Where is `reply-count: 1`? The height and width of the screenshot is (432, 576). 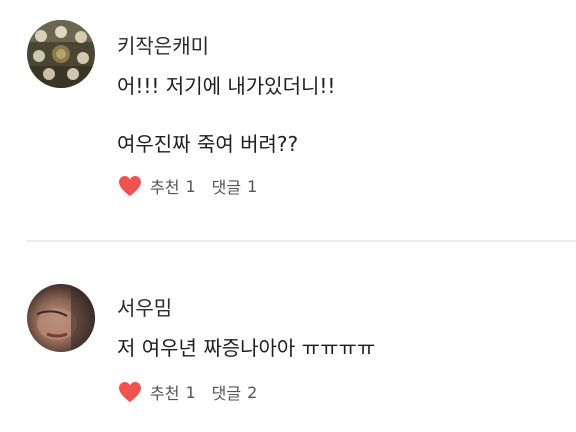 reply-count: 1 is located at coordinates (252, 186).